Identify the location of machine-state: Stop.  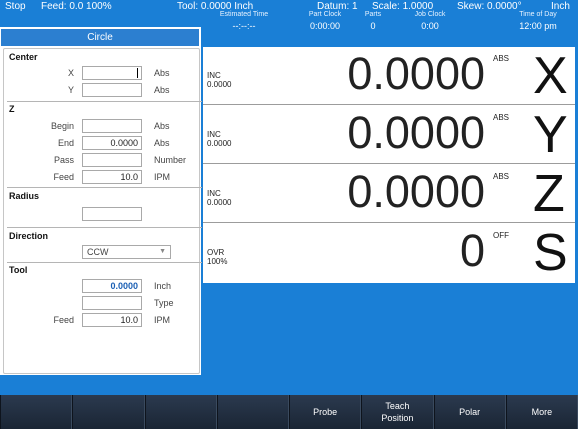
(15, 6).